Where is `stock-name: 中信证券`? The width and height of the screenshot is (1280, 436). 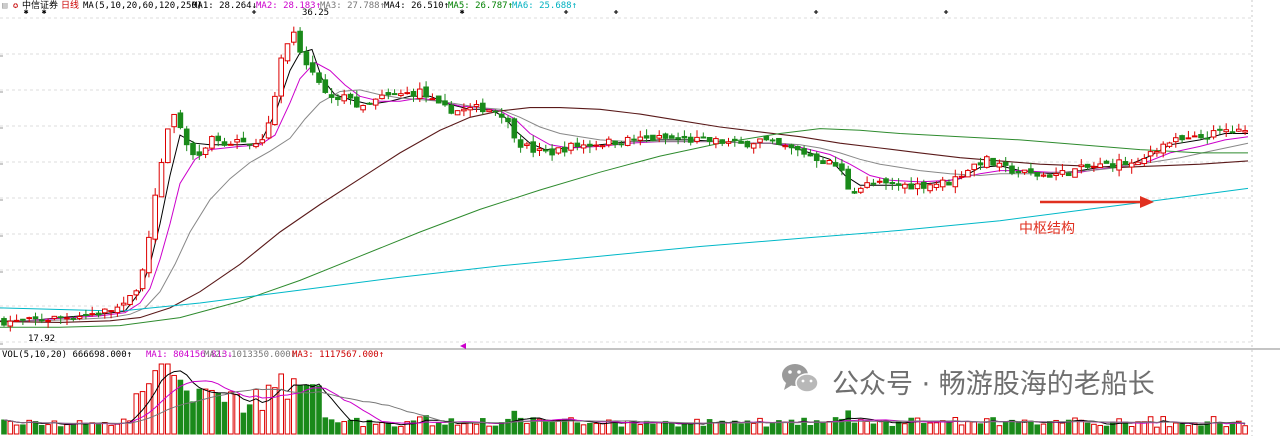 stock-name: 中信证券 is located at coordinates (40, 6).